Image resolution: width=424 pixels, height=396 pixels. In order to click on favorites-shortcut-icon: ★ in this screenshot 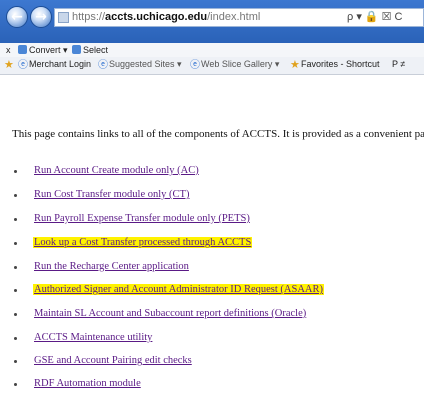, I will do `click(295, 65)`.